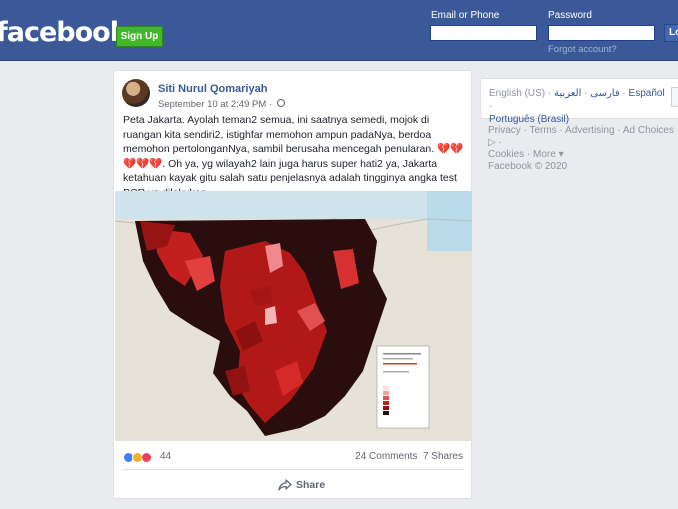  What do you see at coordinates (311, 485) in the screenshot?
I see `share-label: Share` at bounding box center [311, 485].